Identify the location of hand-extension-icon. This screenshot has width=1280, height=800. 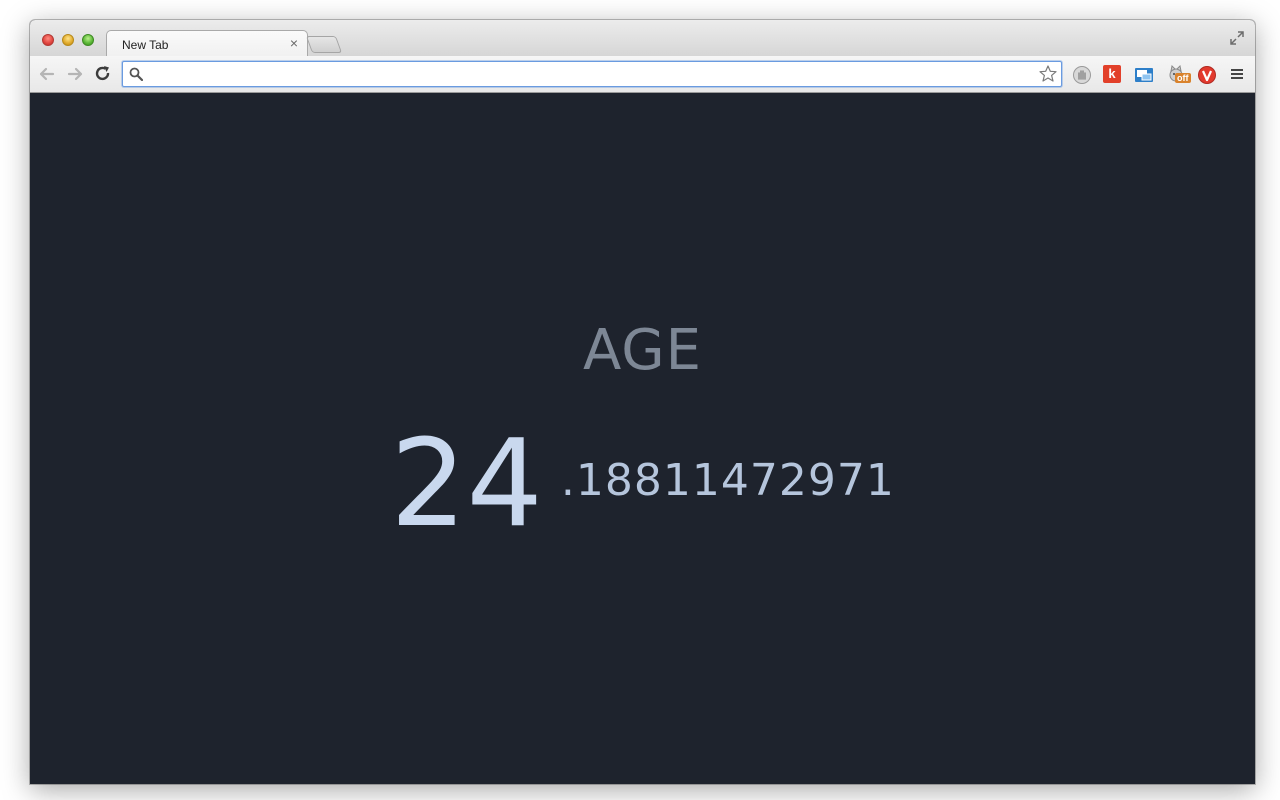
(1082, 75).